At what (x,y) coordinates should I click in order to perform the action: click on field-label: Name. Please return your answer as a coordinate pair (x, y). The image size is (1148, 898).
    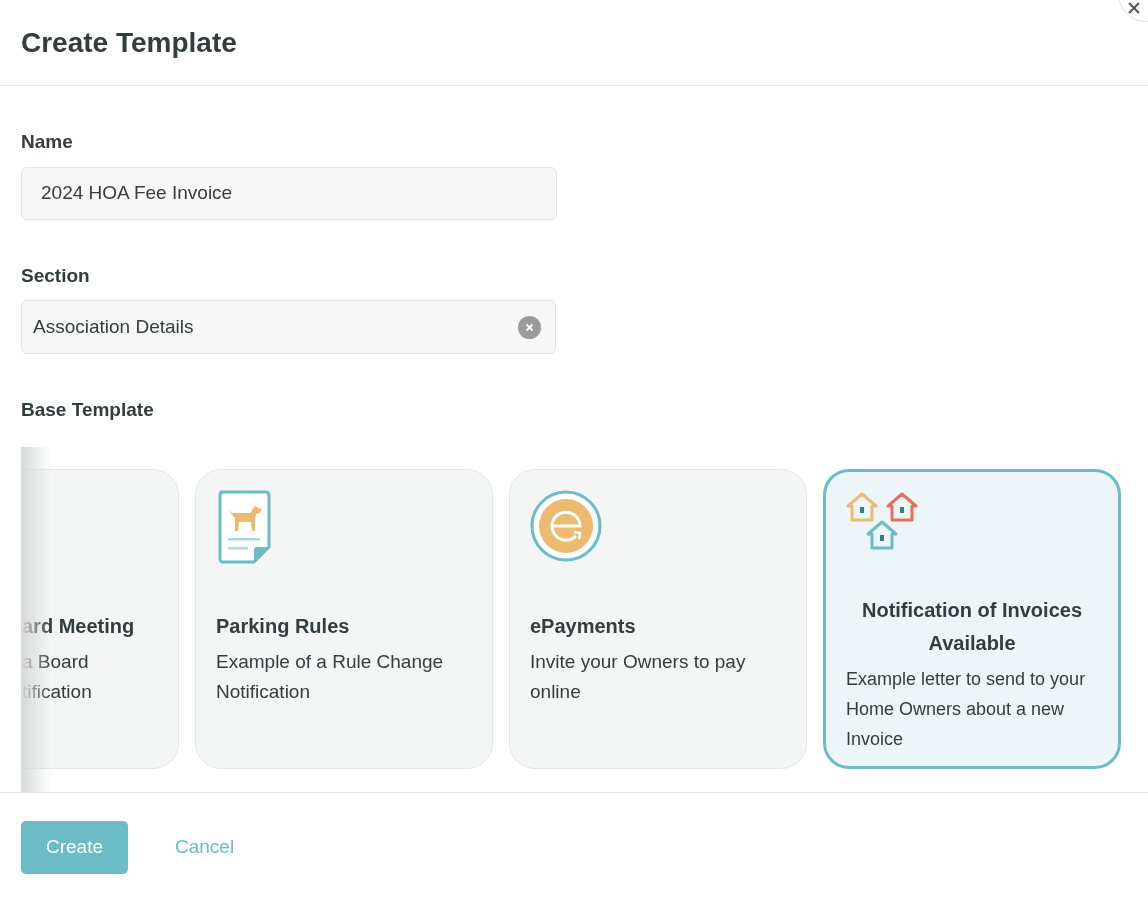
    Looking at the image, I should click on (47, 142).